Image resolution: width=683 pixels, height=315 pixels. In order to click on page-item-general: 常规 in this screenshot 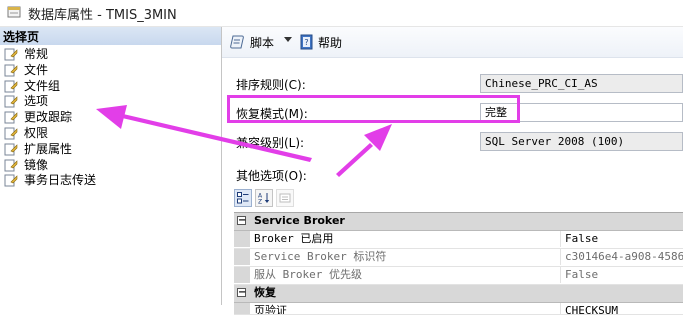, I will do `click(50, 55)`.